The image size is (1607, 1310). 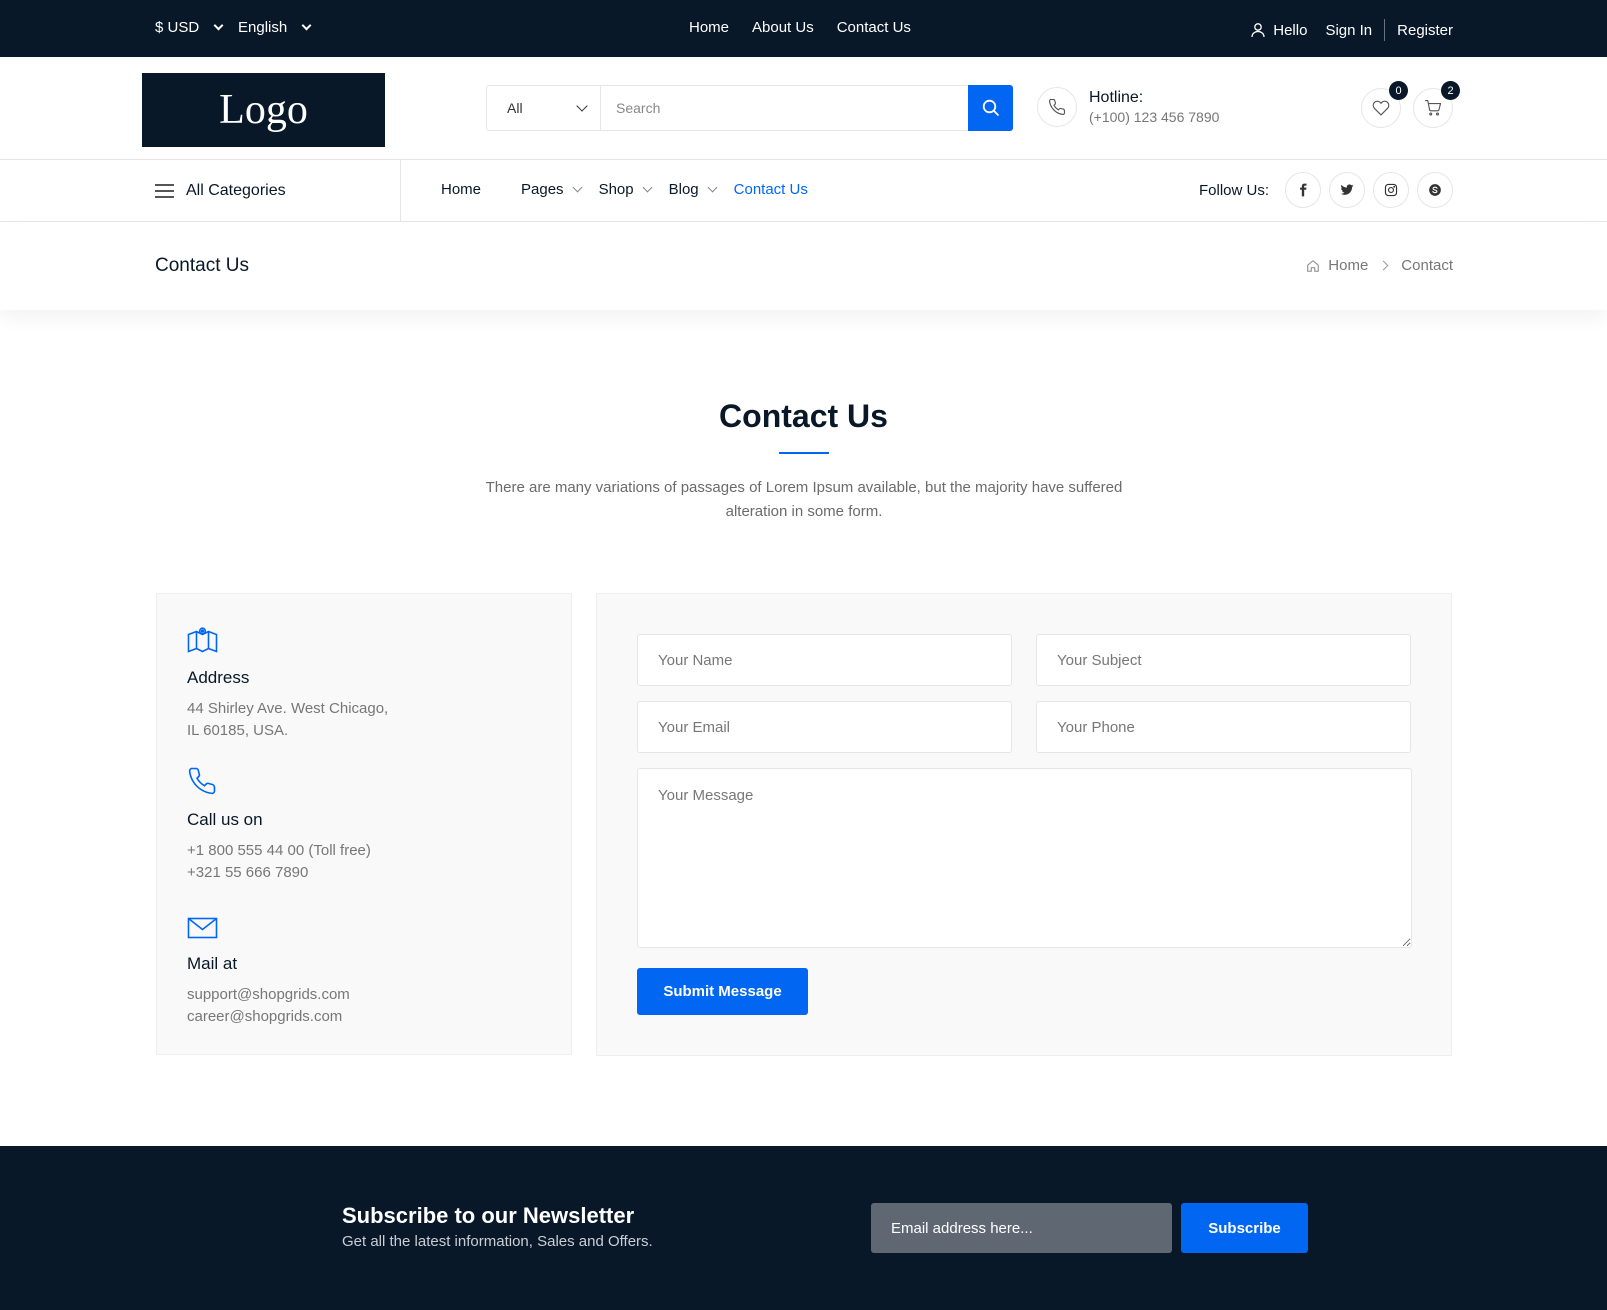 What do you see at coordinates (804, 453) in the screenshot?
I see `title-underline` at bounding box center [804, 453].